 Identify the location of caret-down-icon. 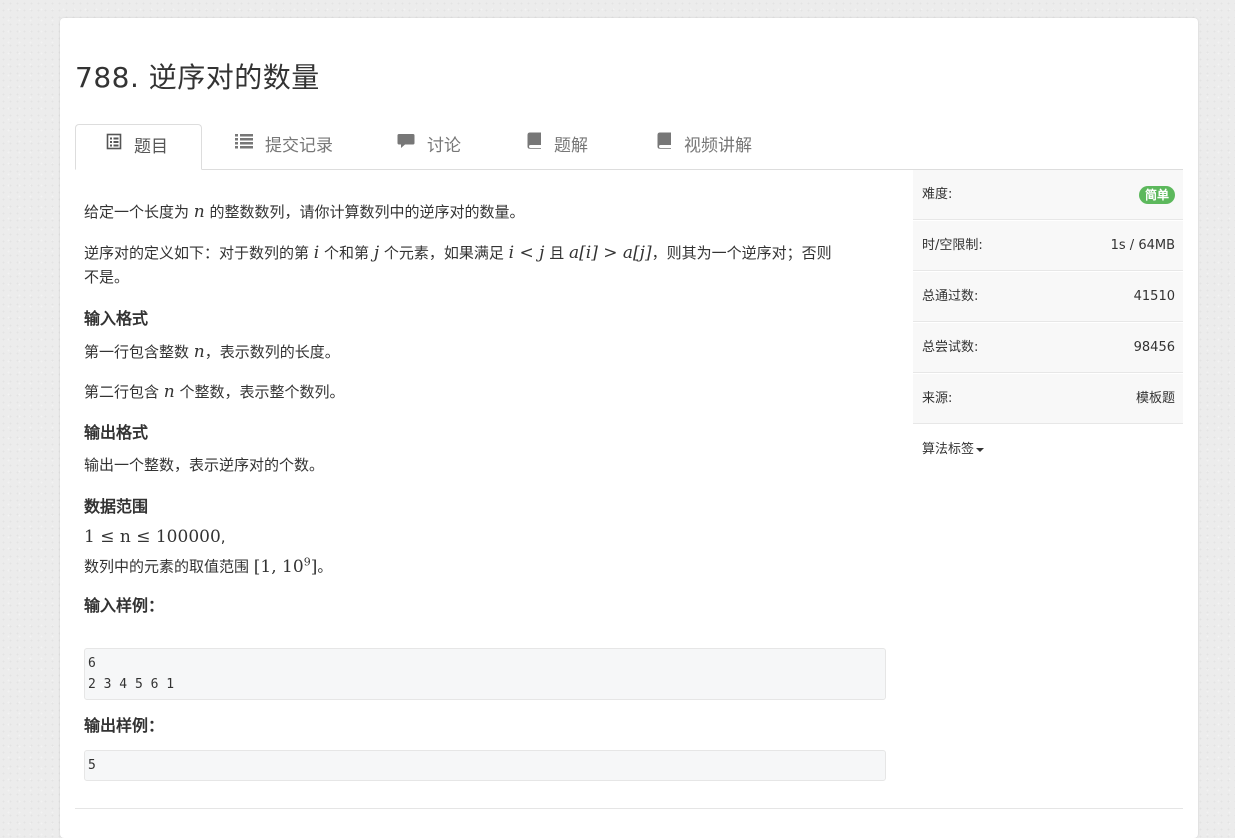
(980, 449).